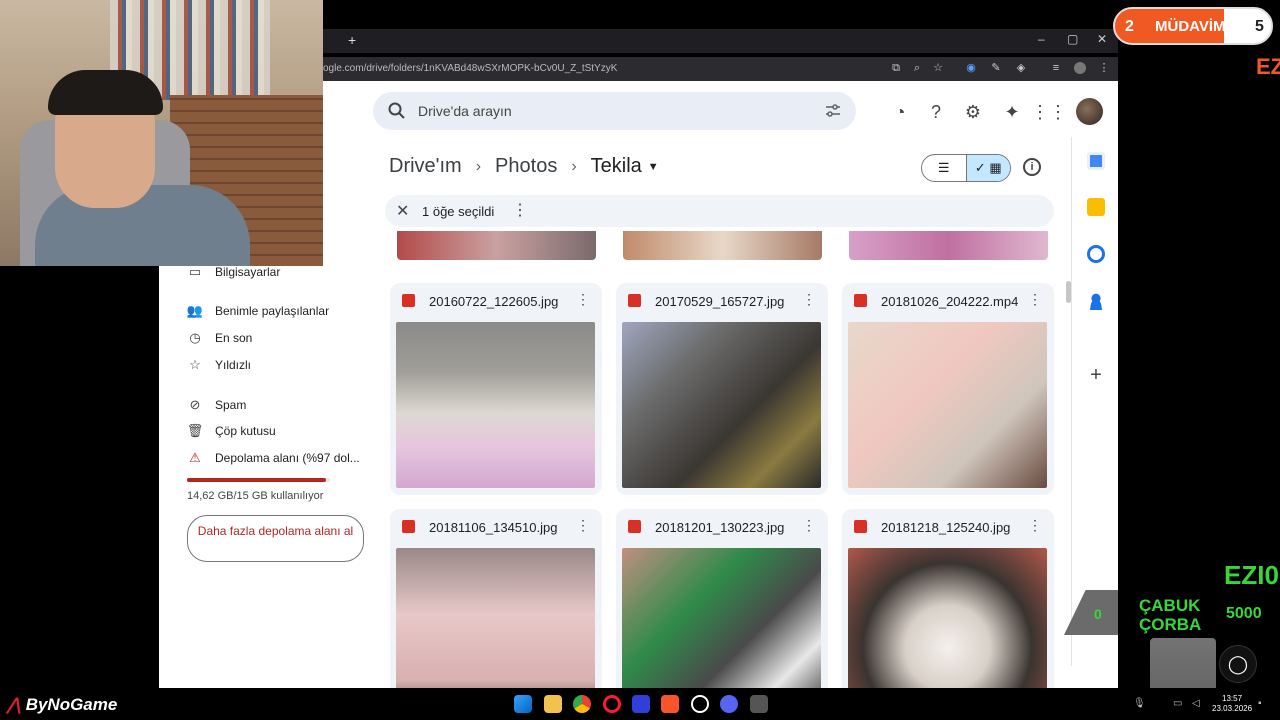 This screenshot has width=1280, height=720. I want to click on browser-menu-icon: ⋮, so click(1104, 68).